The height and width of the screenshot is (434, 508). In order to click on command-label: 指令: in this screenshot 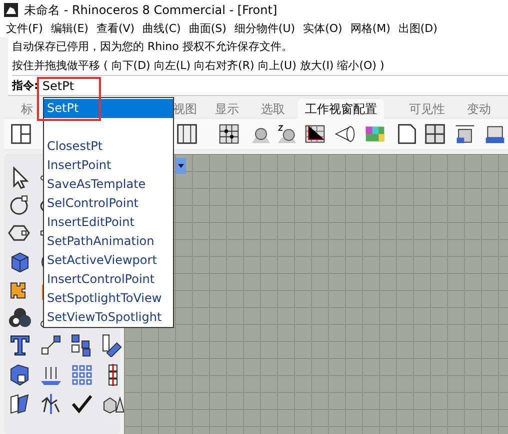, I will do `click(25, 85)`.